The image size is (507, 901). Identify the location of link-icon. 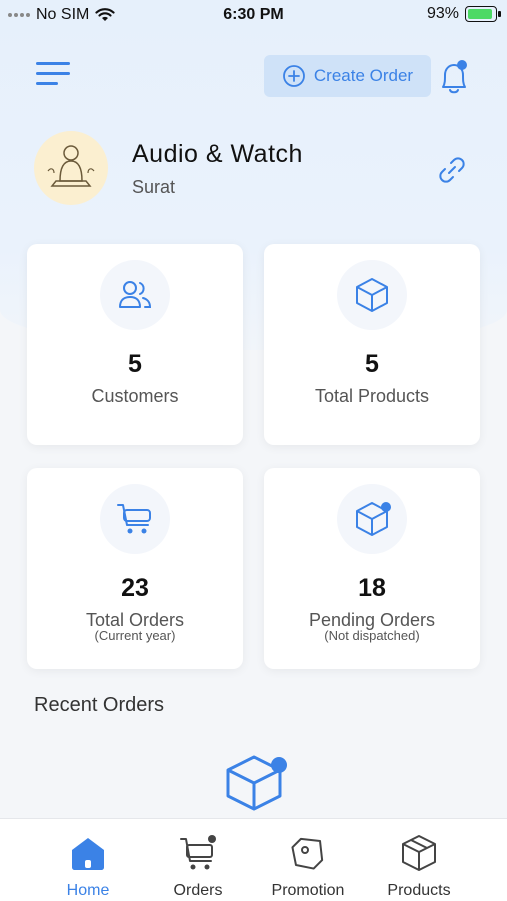
(452, 170).